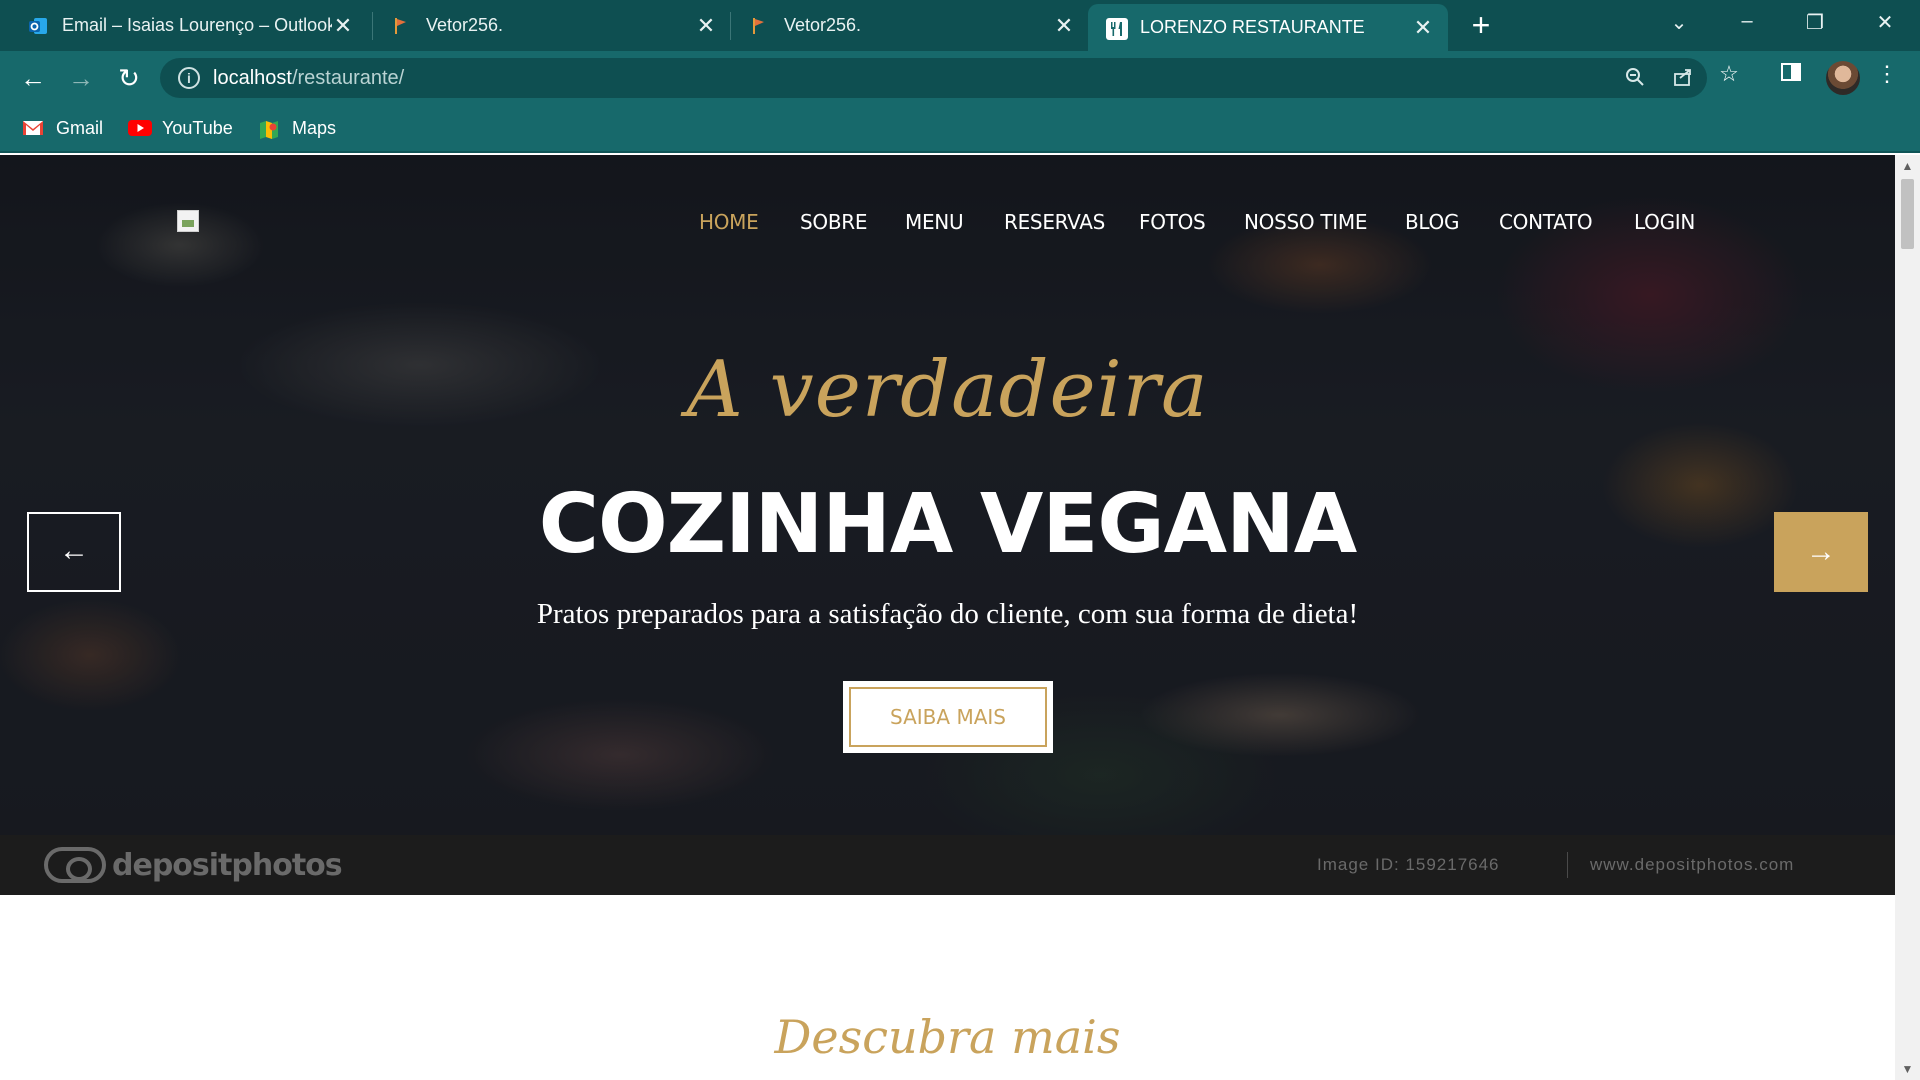 The width and height of the screenshot is (1920, 1080). What do you see at coordinates (1546, 222) in the screenshot?
I see `nav-contato: CONTATO` at bounding box center [1546, 222].